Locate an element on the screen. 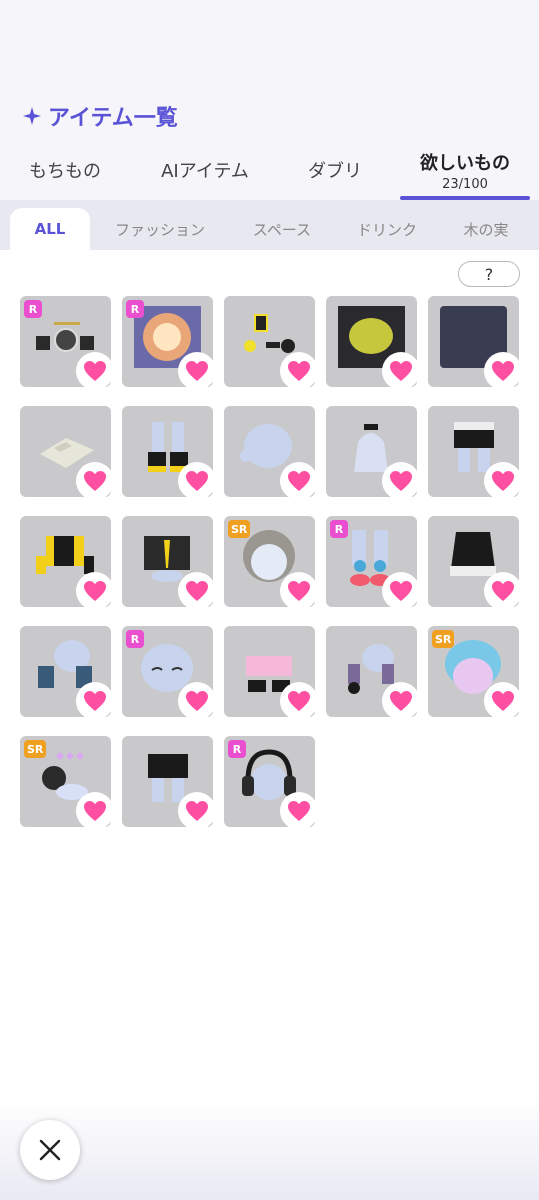 The height and width of the screenshot is (1200, 539). category-tab-nuts: 木の実 is located at coordinates (486, 229).